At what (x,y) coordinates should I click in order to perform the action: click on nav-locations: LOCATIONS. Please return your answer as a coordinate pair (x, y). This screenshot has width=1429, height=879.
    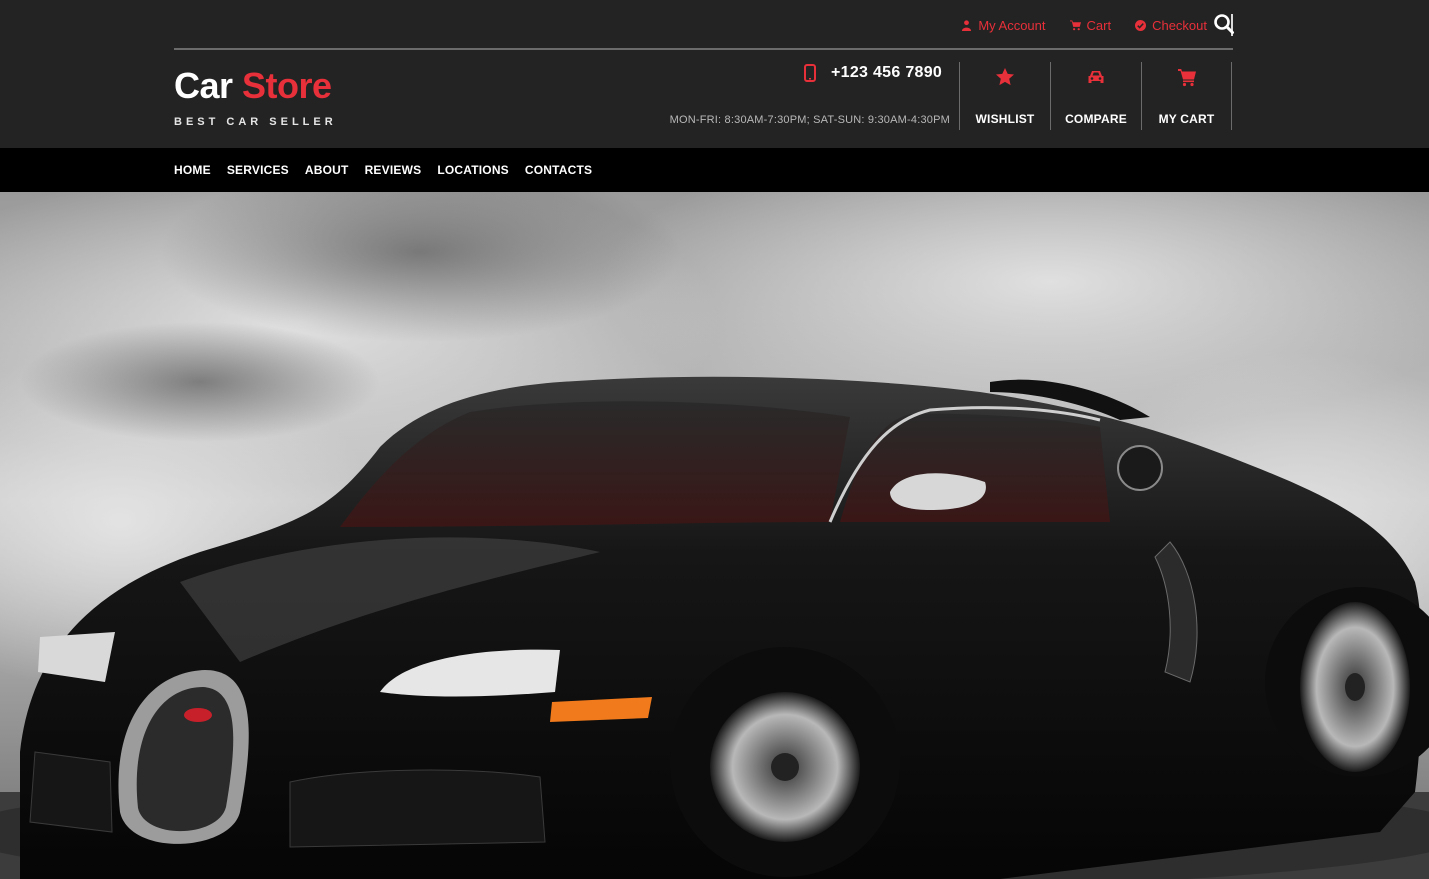
    Looking at the image, I should click on (473, 170).